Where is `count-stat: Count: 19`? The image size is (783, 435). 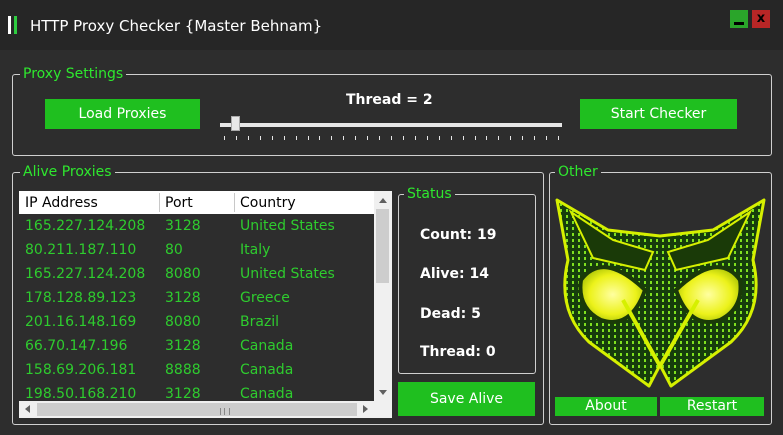
count-stat: Count: 19 is located at coordinates (458, 235).